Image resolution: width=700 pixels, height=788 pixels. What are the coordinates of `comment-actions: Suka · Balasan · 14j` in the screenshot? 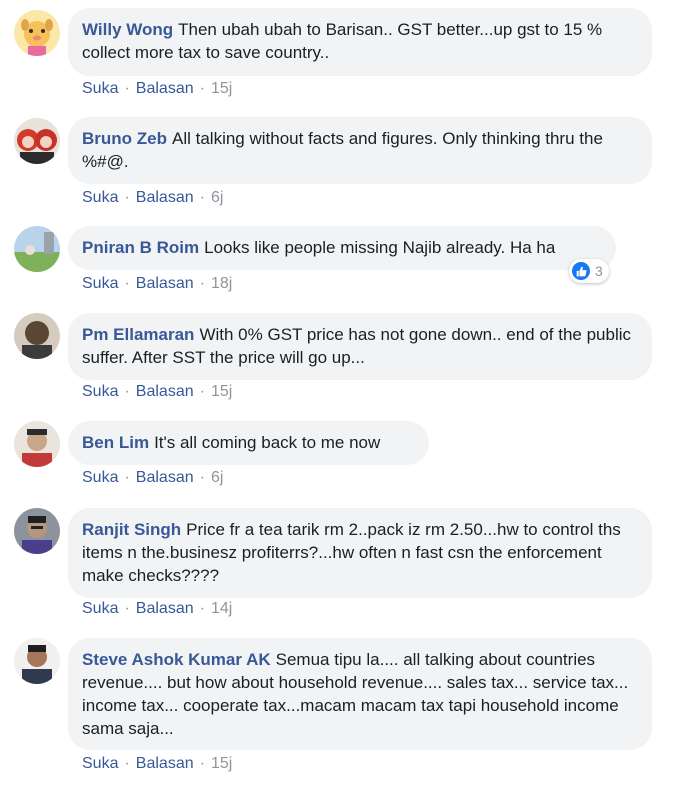 It's located at (157, 609).